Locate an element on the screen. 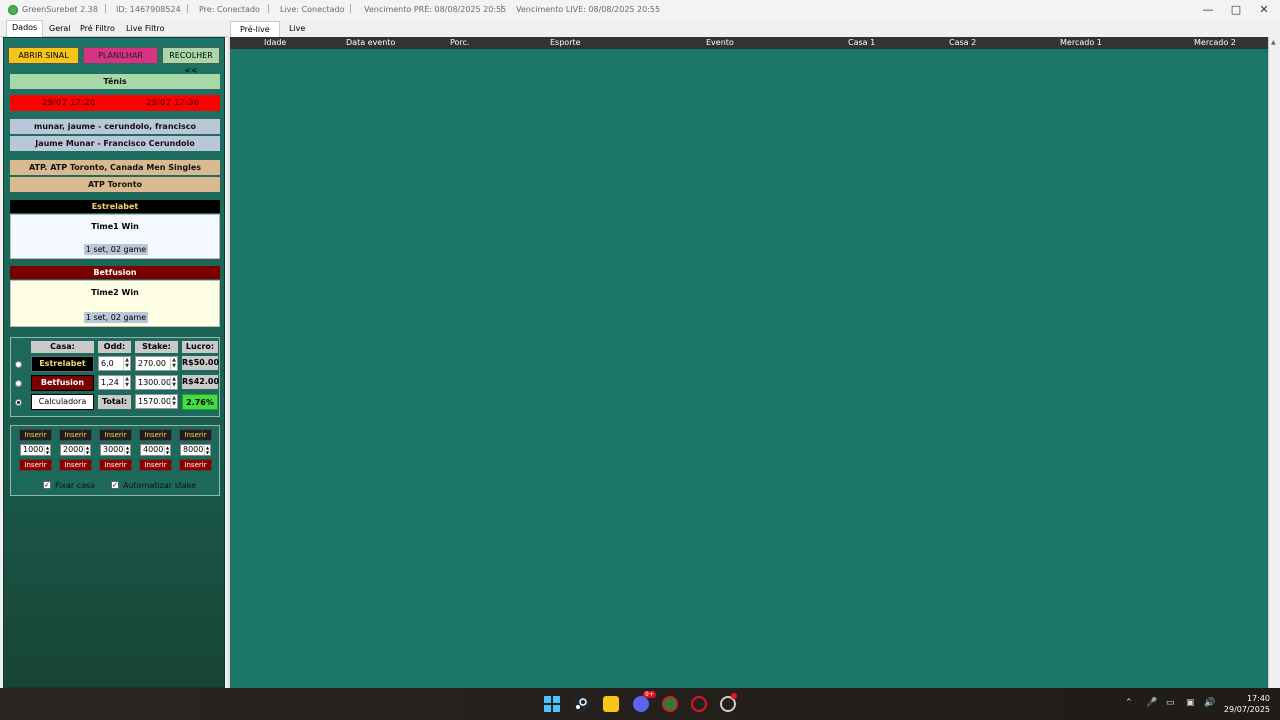 The width and height of the screenshot is (1280, 720). stake-preset-value: 4000 is located at coordinates (153, 449).